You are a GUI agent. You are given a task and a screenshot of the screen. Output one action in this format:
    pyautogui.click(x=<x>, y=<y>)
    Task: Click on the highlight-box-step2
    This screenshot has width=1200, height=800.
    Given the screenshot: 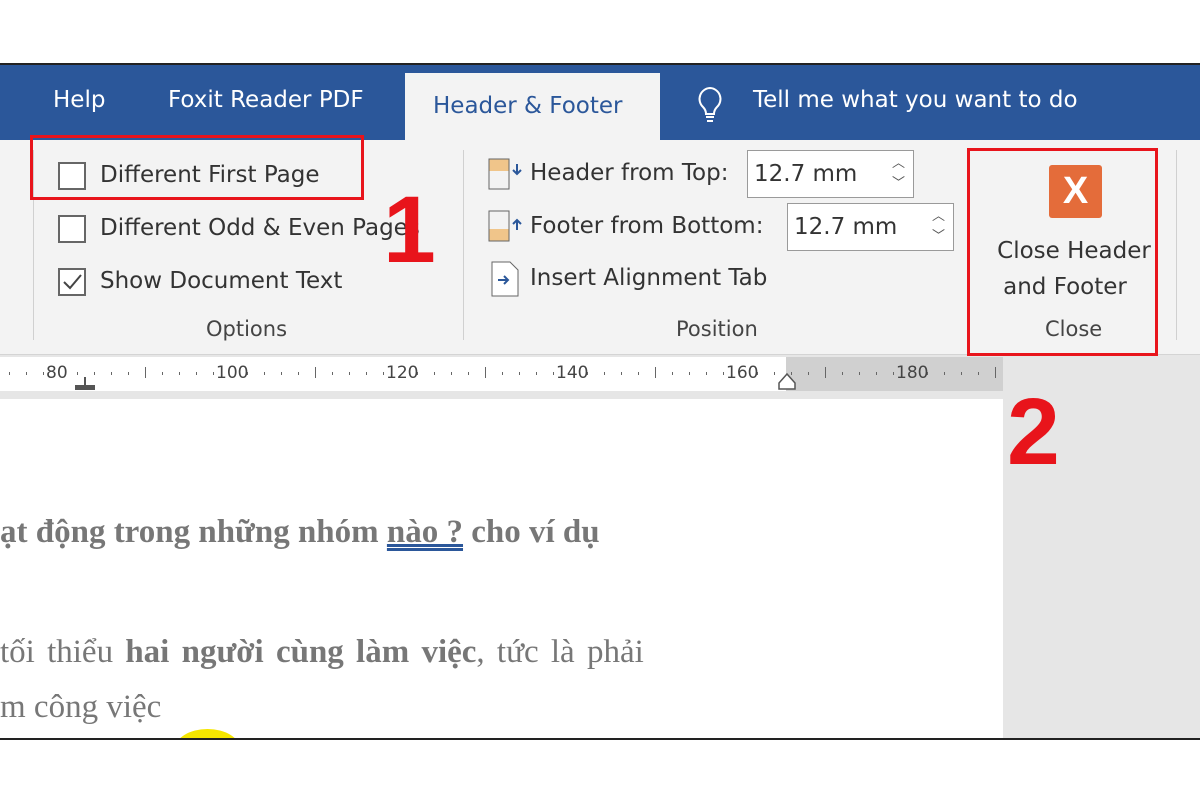 What is the action you would take?
    pyautogui.click(x=1062, y=252)
    